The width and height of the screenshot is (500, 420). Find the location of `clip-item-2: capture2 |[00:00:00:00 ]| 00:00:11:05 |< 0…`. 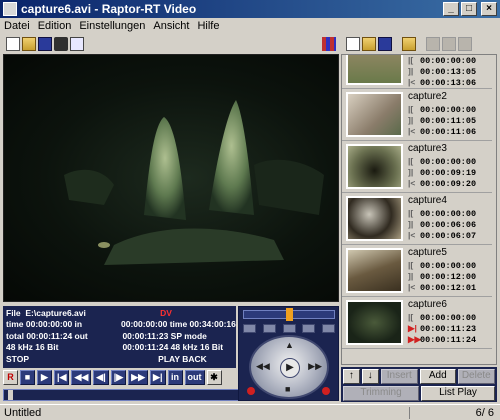

clip-item-2: capture2 |[00:00:00:00 ]| 00:00:11:05 |< 0… is located at coordinates (419, 115).